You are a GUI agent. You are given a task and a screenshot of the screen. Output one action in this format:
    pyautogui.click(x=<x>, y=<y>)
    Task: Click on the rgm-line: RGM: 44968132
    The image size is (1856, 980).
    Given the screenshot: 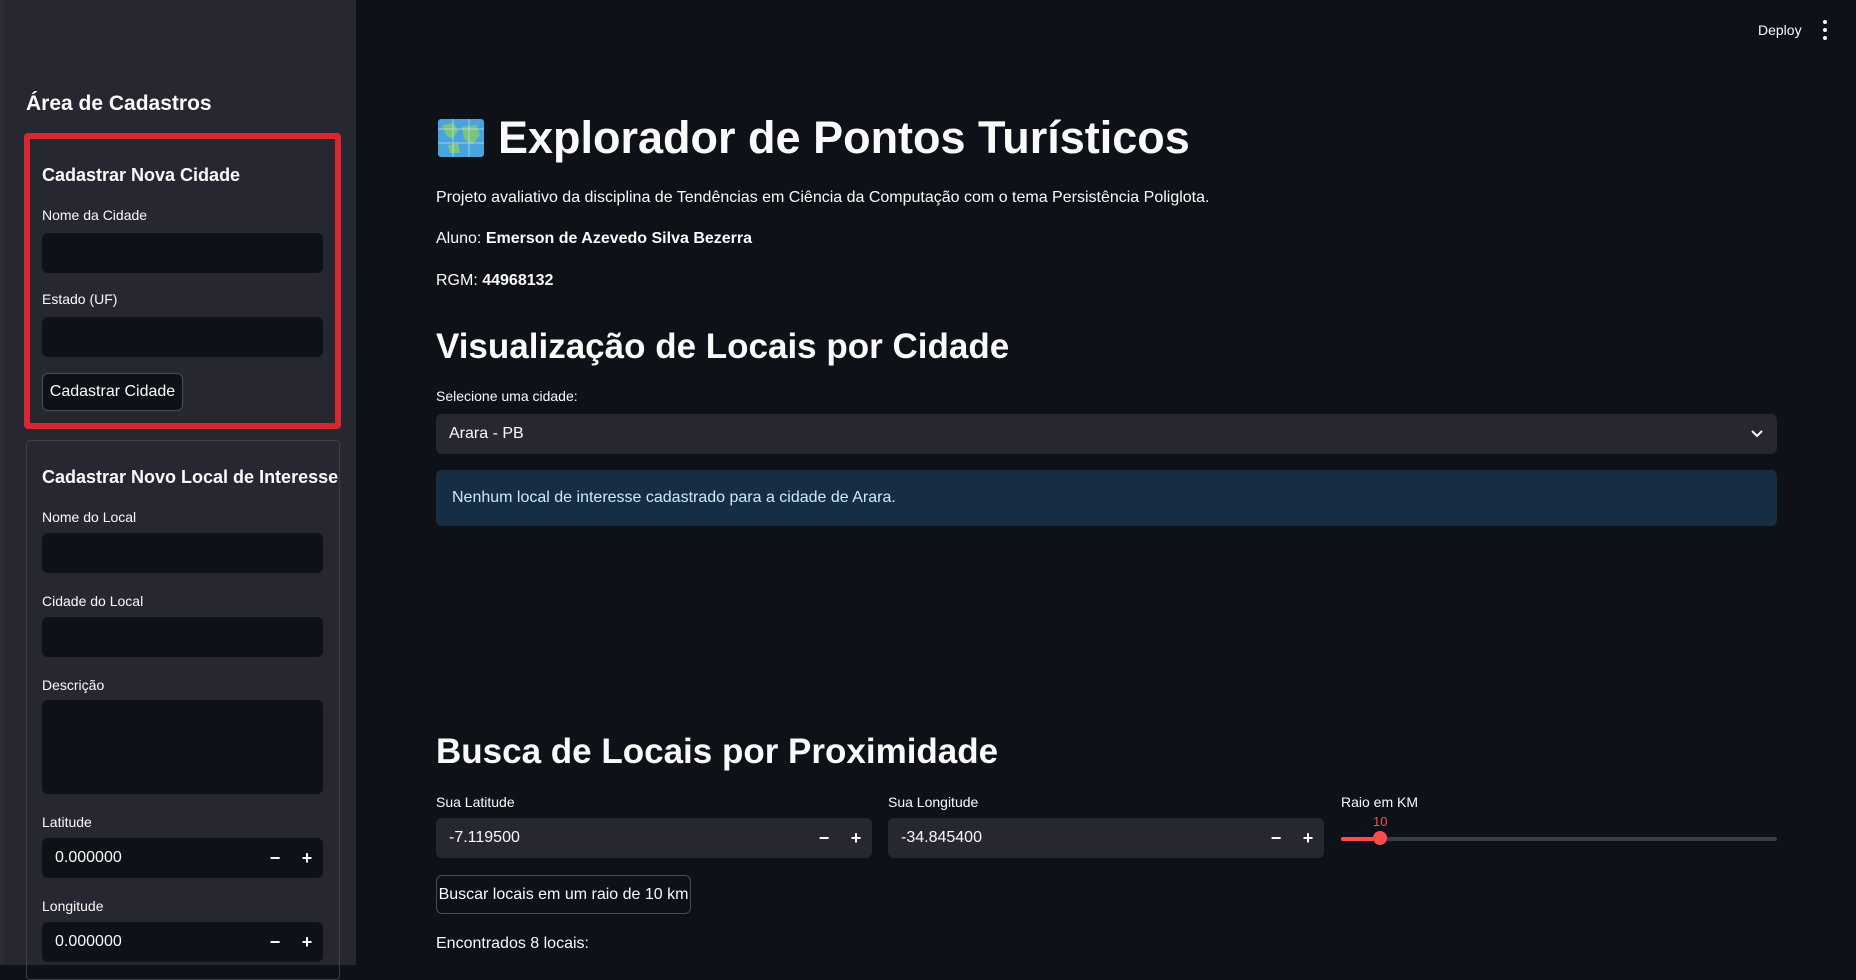 What is the action you would take?
    pyautogui.click(x=494, y=281)
    